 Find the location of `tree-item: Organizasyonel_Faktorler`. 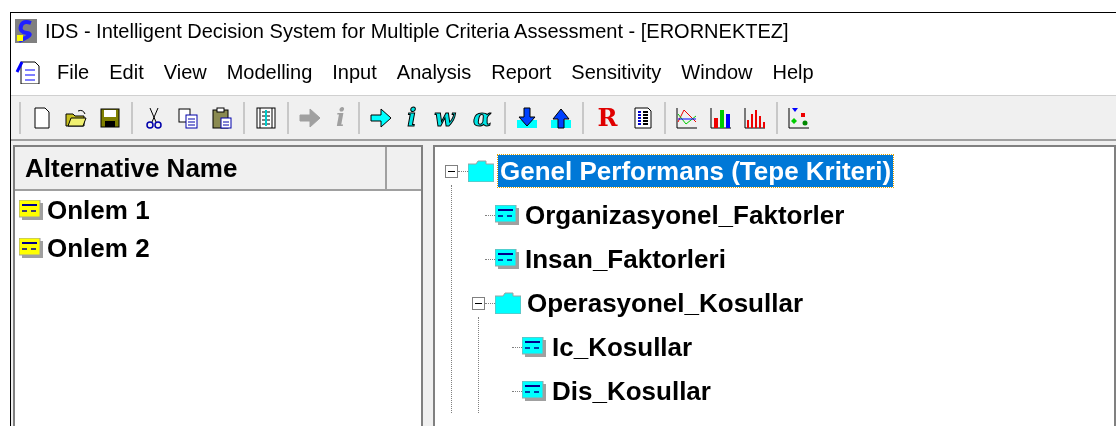

tree-item: Organizasyonel_Faktorler is located at coordinates (685, 215).